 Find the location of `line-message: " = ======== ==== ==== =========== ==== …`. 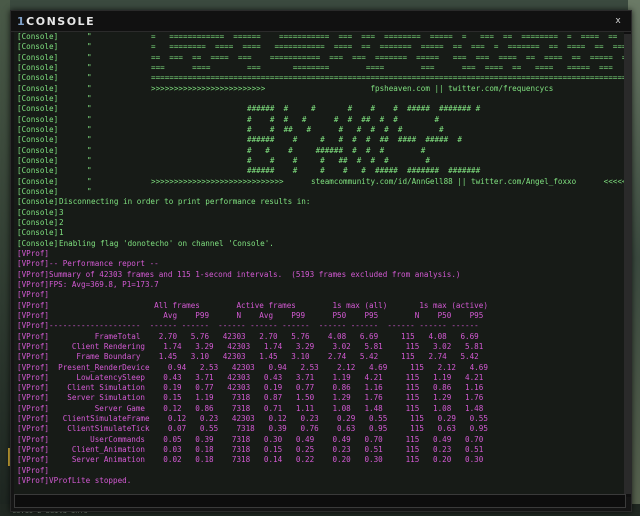

line-message: " = ======== ==== ==== =========== ==== … is located at coordinates (355, 47).